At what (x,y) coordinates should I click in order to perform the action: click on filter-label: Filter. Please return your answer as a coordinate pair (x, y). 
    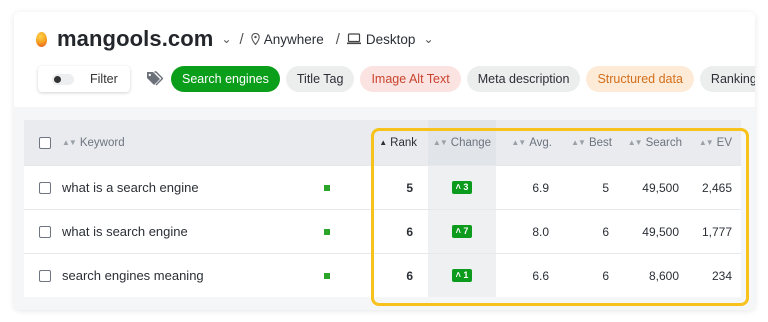
    Looking at the image, I should click on (104, 79).